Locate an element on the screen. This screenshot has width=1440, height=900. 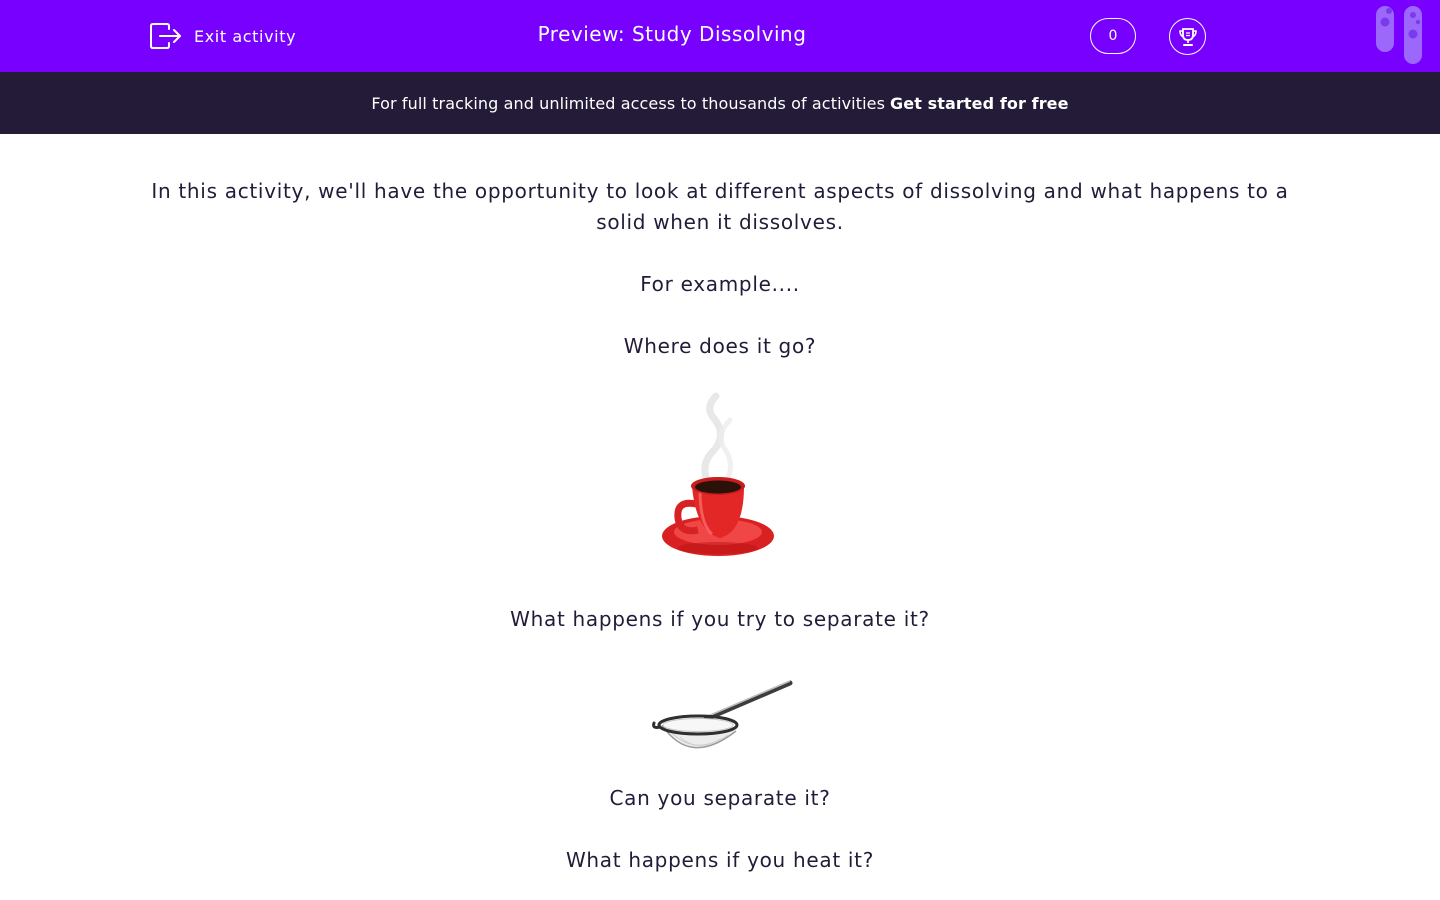
question-separate: What happens if you try to separate it? is located at coordinates (720, 619).